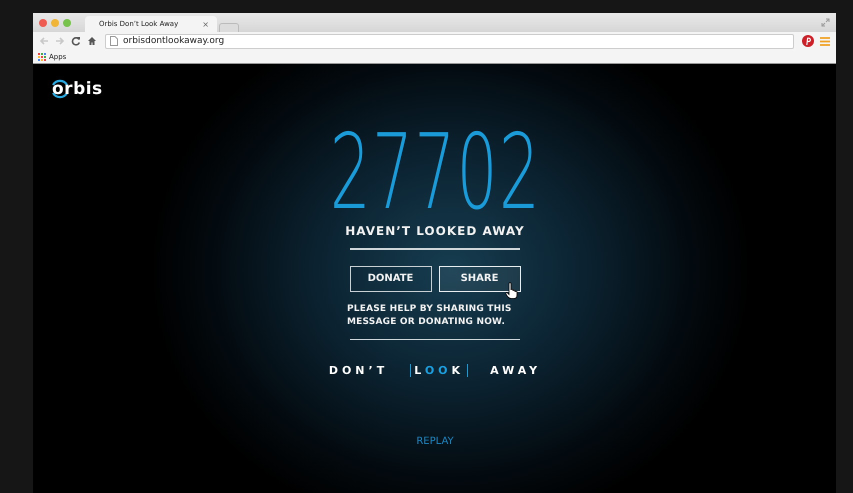 Image resolution: width=853 pixels, height=493 pixels. Describe the element at coordinates (430, 315) in the screenshot. I see `message-text: PLEASE HELP BY SHARING THIS MESSAGE OR DONATING NOW.` at that location.